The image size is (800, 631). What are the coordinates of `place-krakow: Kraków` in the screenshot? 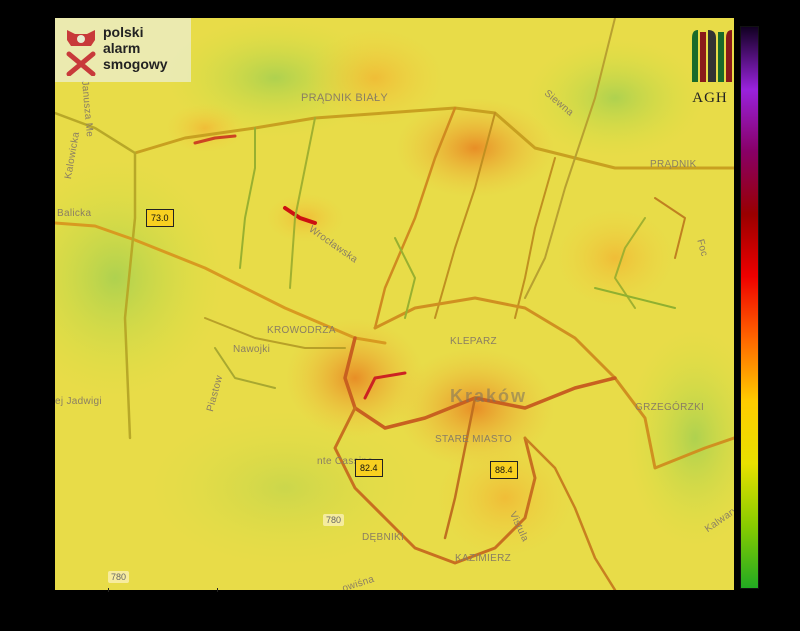 It's located at (489, 396).